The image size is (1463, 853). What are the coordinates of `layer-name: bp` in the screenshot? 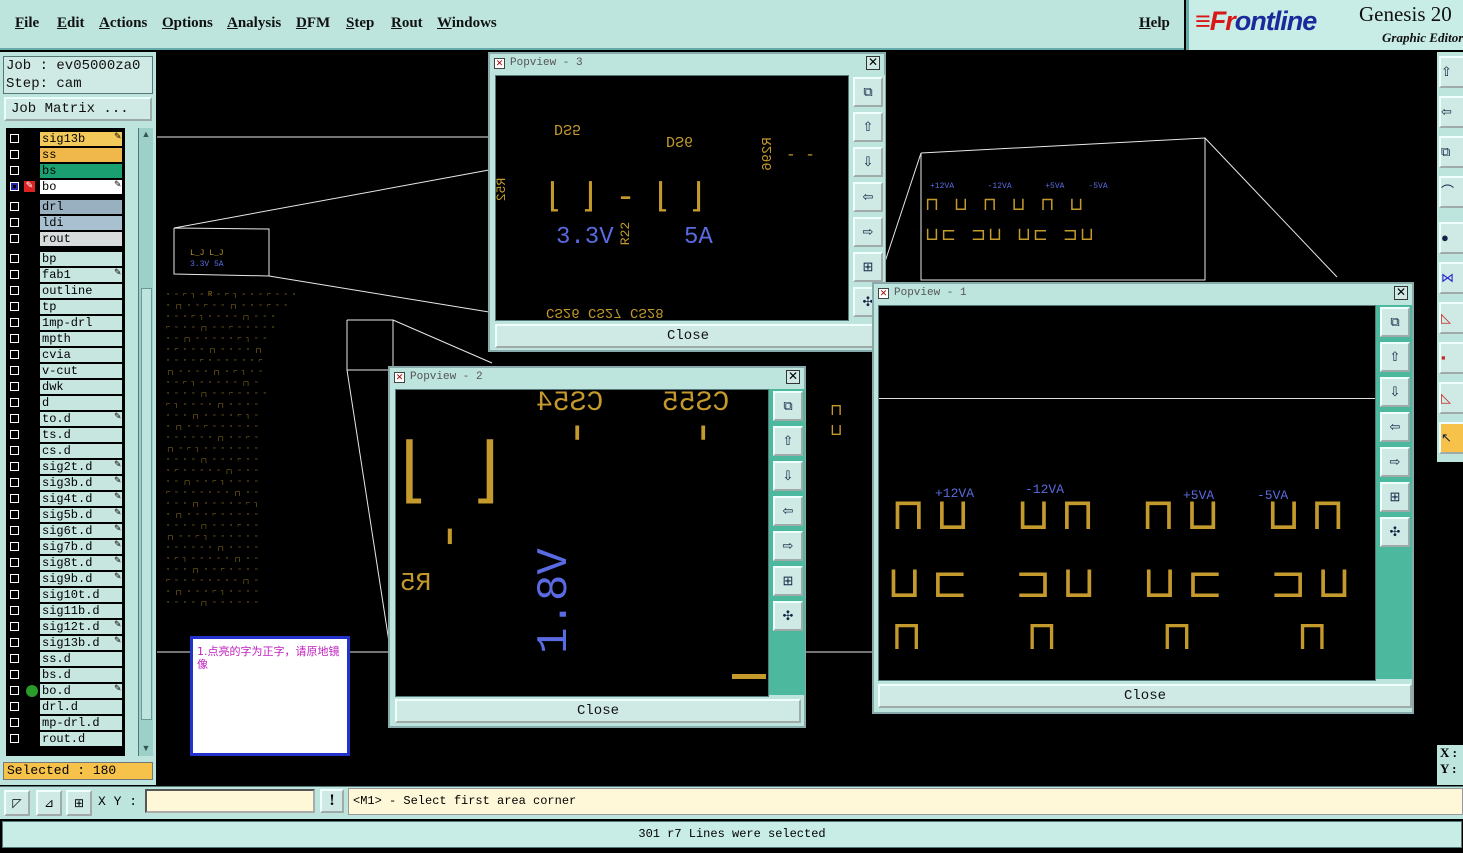 It's located at (81, 259).